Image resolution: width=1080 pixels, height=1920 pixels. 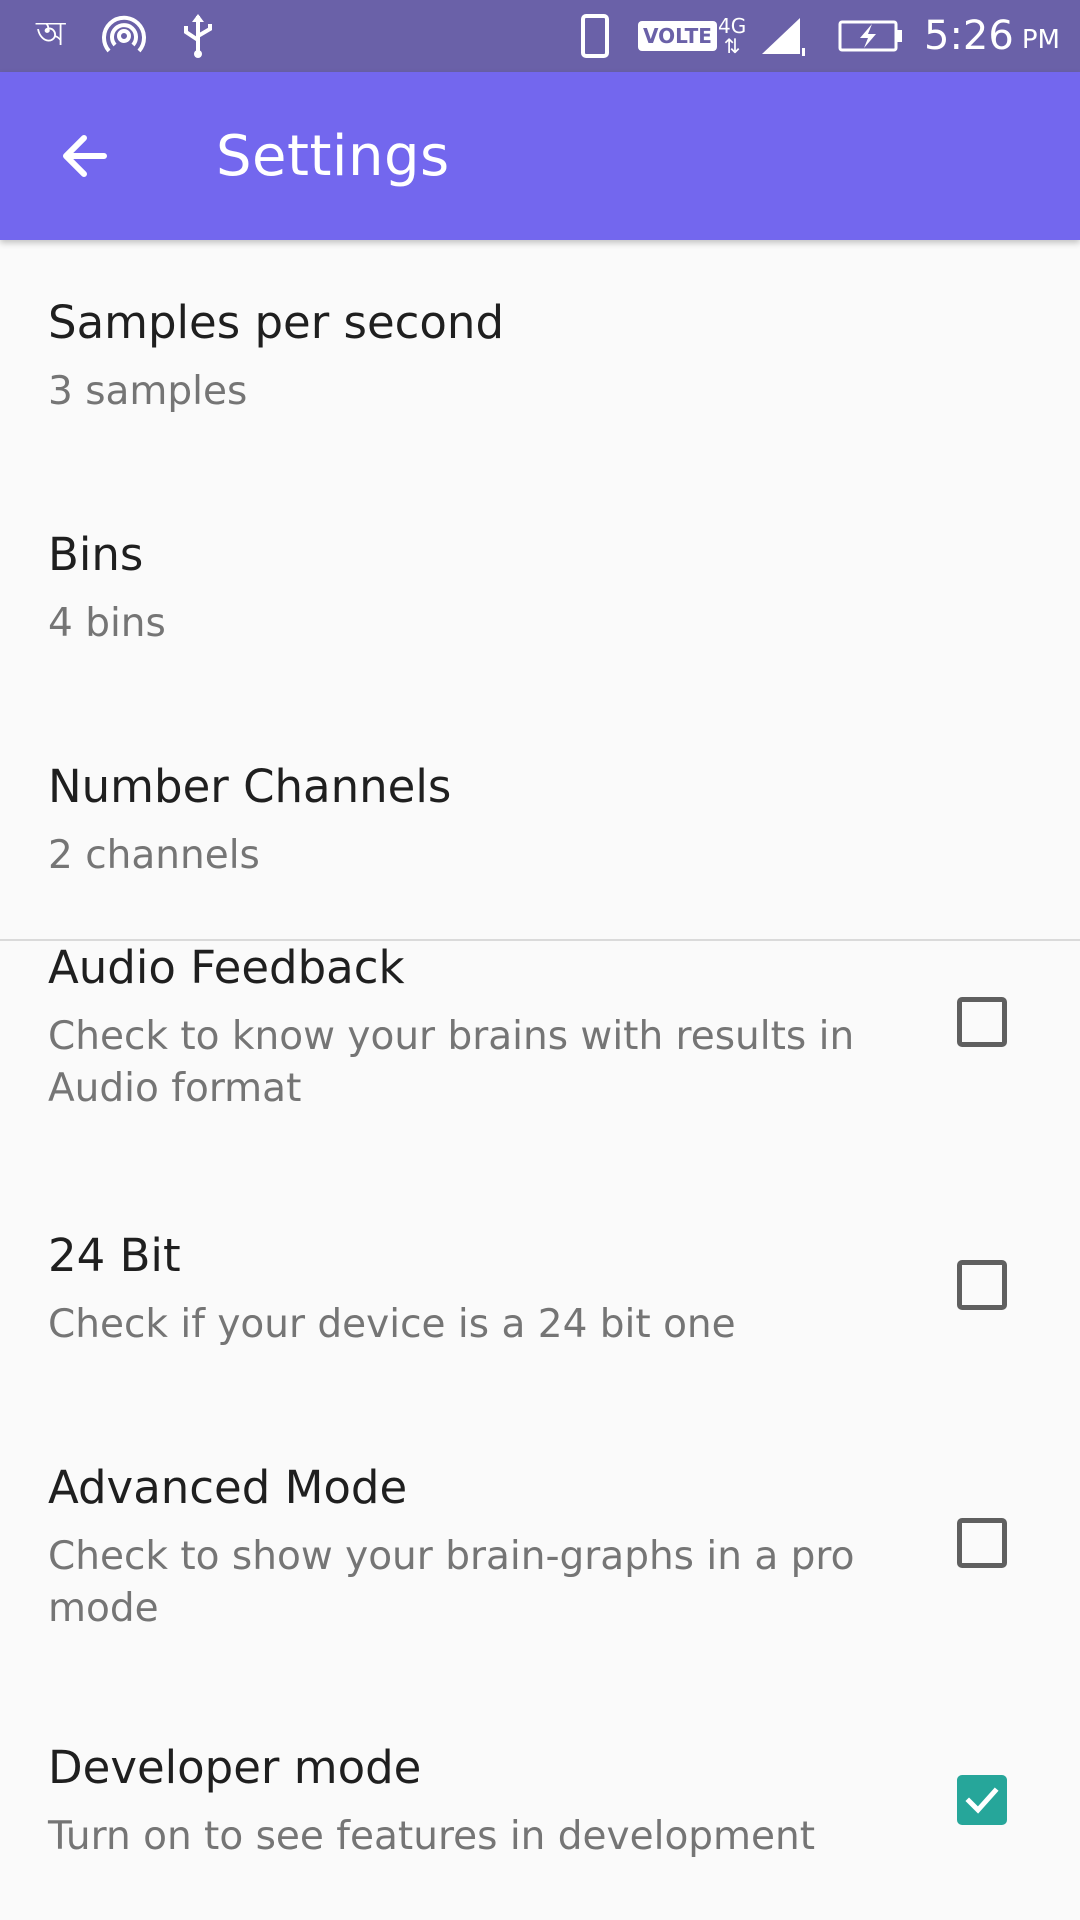 What do you see at coordinates (982, 1022) in the screenshot?
I see `audio-feedback-checkbox` at bounding box center [982, 1022].